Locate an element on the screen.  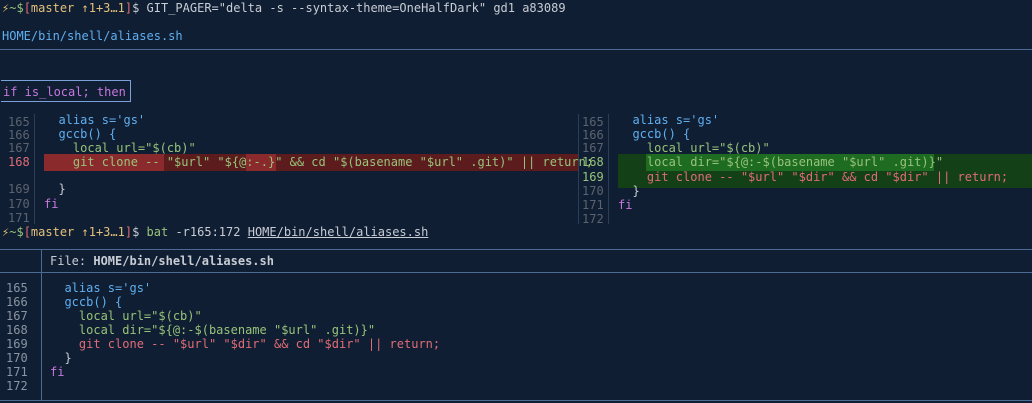
bat-file-name: HOME/bin/shell/aliases.sh is located at coordinates (183, 261).